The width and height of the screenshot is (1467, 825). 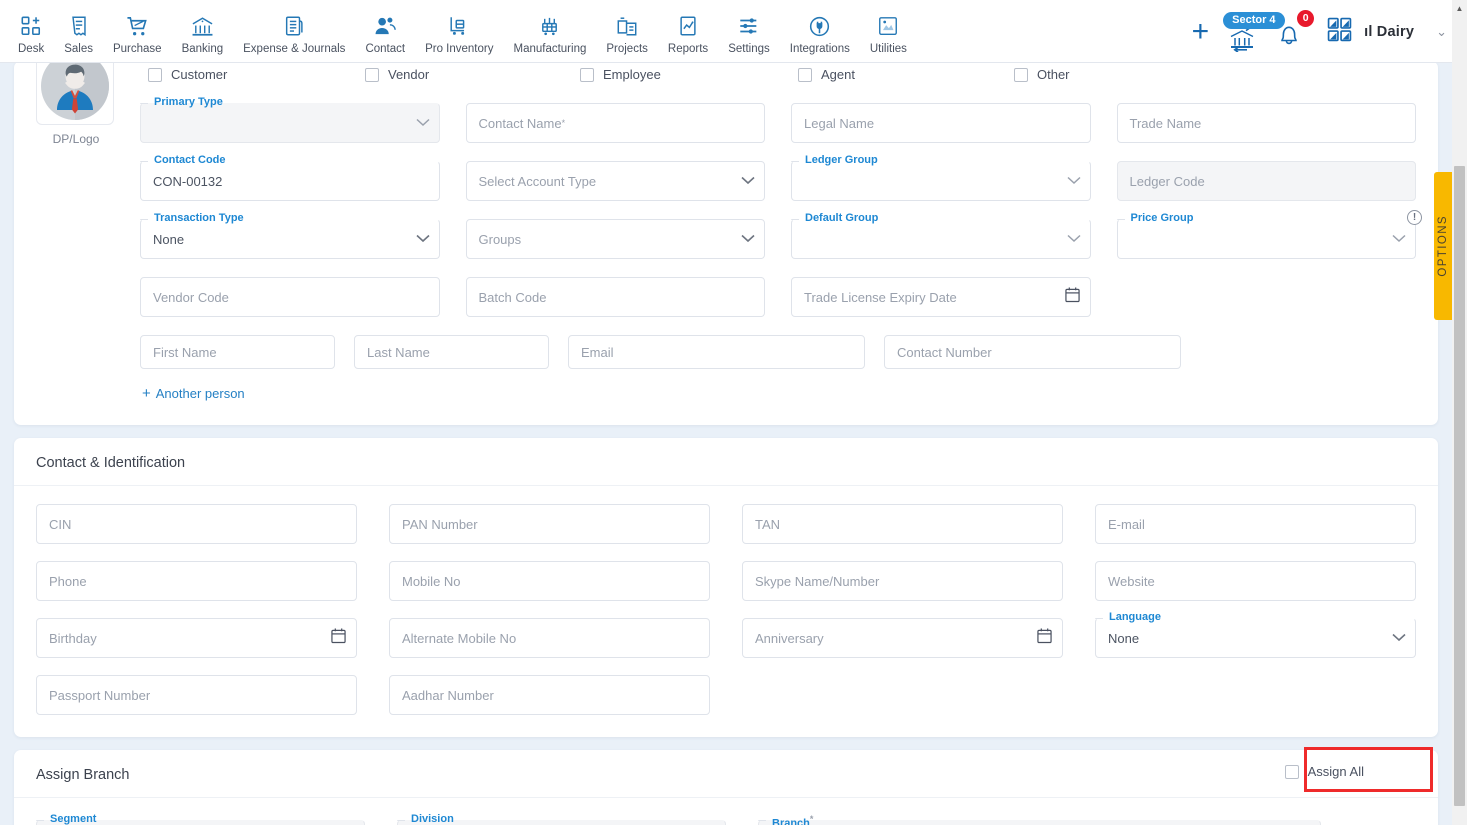 What do you see at coordinates (826, 74) in the screenshot?
I see `checkbox-agent: Agent` at bounding box center [826, 74].